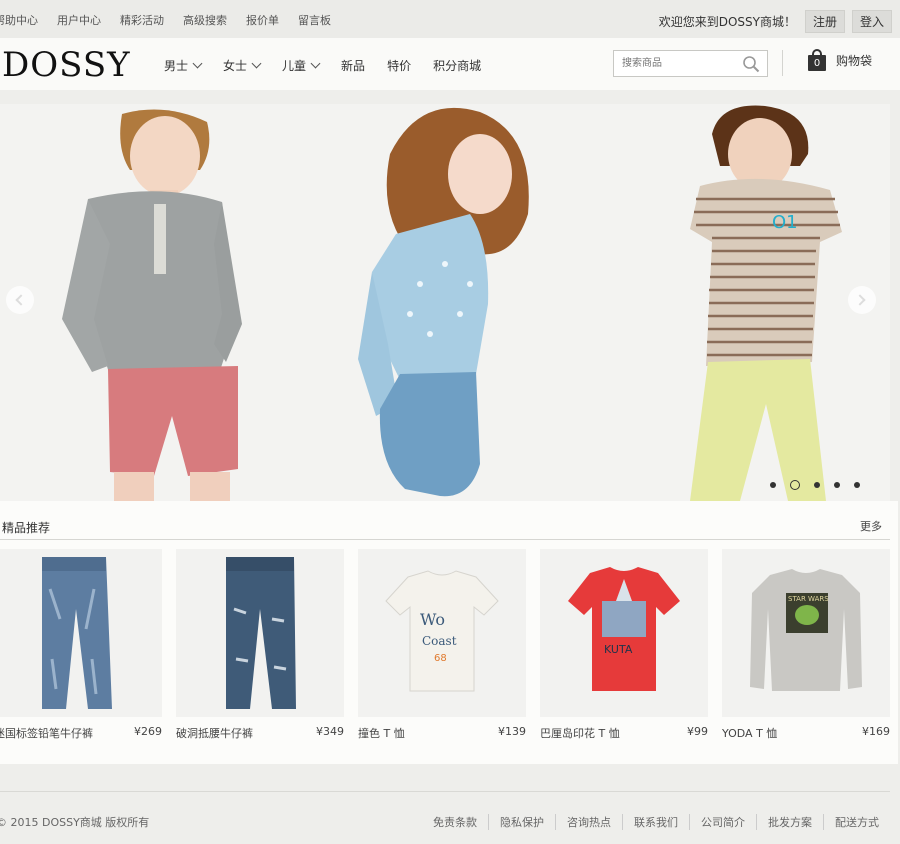 This screenshot has width=900, height=844. I want to click on product-price: ¥99, so click(697, 731).